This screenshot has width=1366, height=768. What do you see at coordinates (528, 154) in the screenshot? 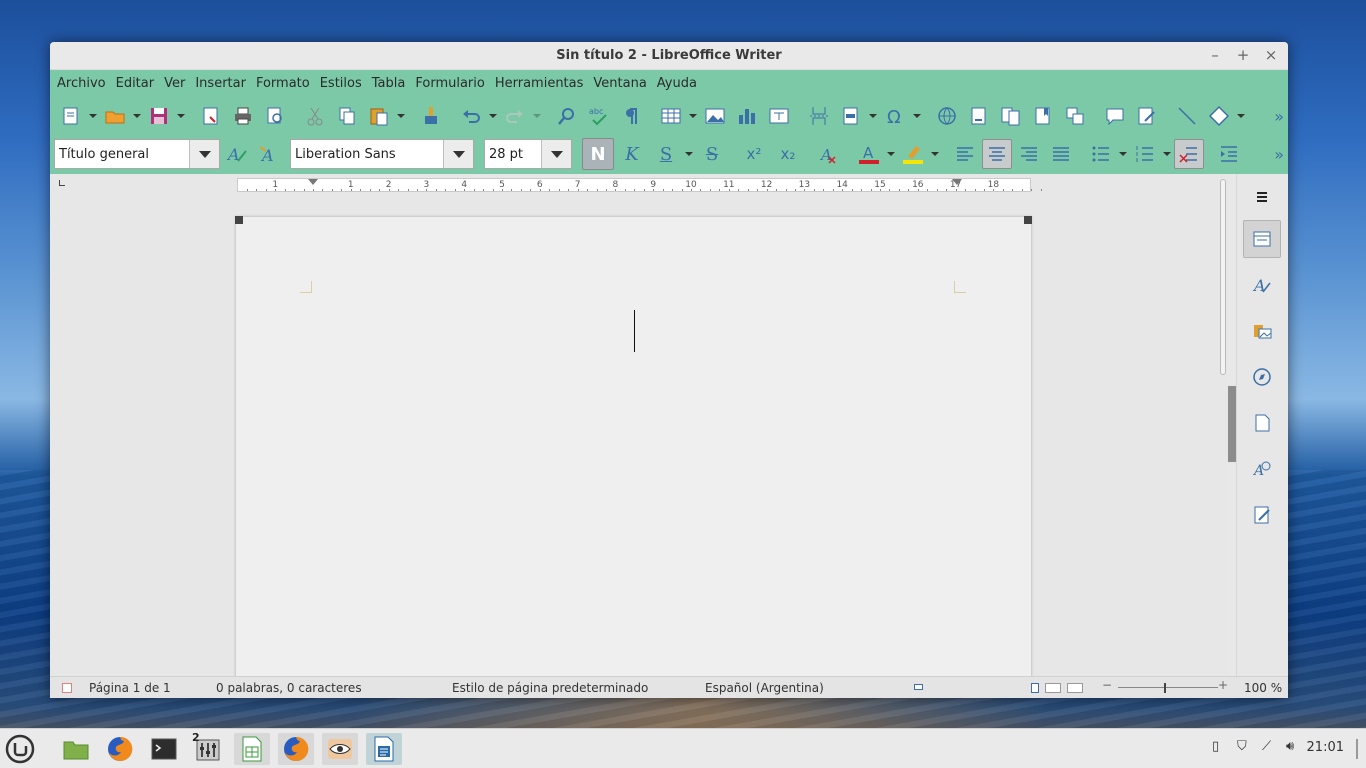
I see `font-size-combo: 28 pt` at bounding box center [528, 154].